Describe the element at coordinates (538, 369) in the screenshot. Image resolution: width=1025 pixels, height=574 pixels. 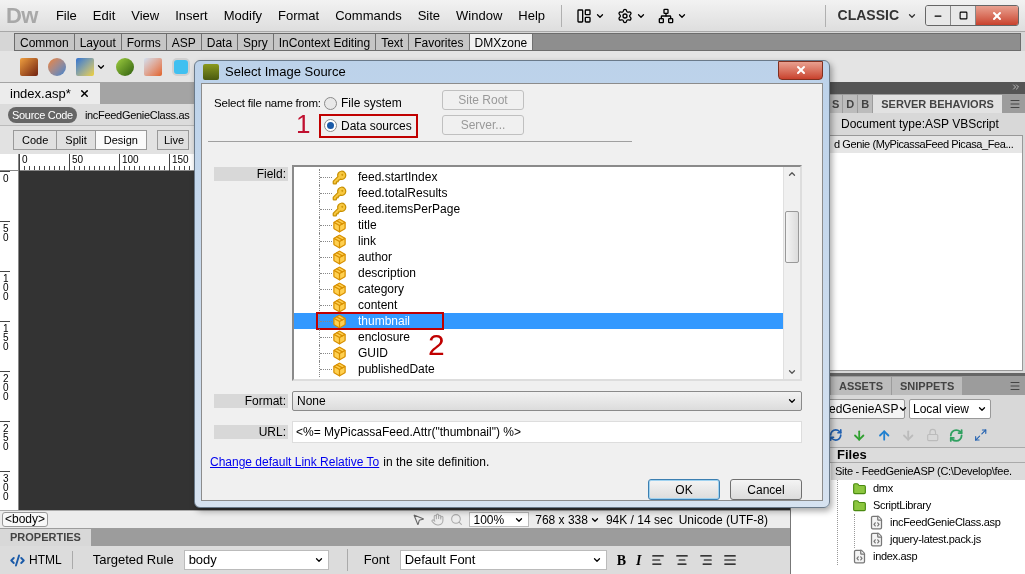
I see `field-item: publishedDate` at that location.